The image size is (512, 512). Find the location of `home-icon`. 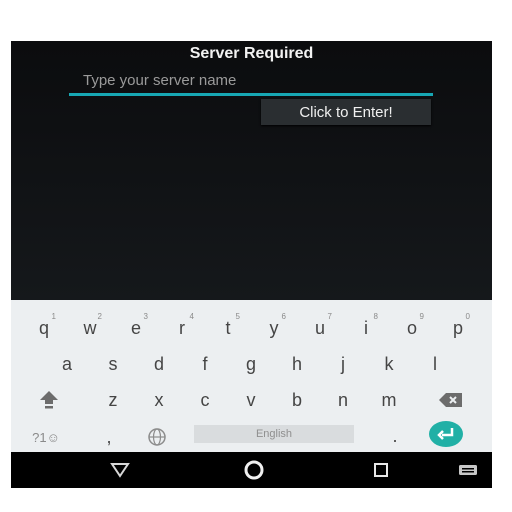

home-icon is located at coordinates (254, 470).